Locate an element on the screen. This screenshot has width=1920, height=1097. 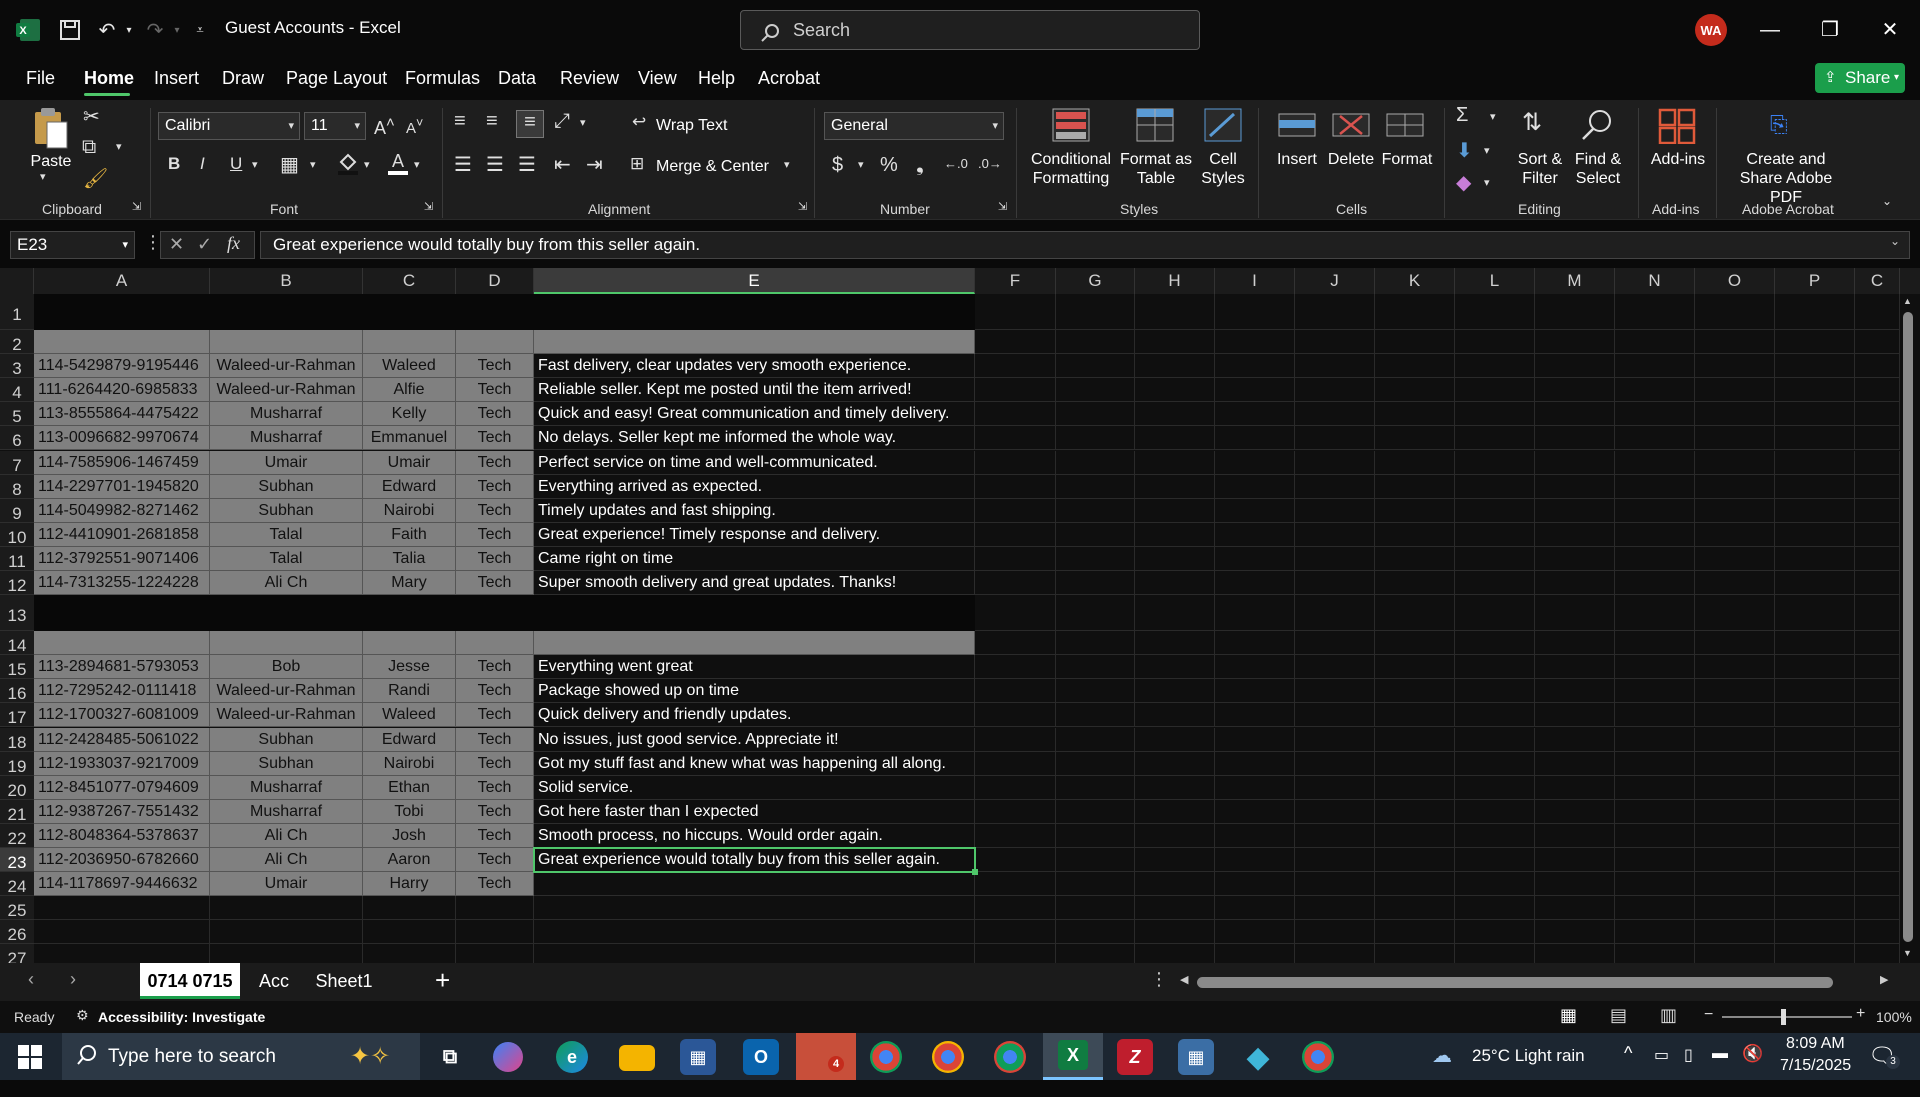
calculator-icon: ▦ is located at coordinates (1196, 1057).